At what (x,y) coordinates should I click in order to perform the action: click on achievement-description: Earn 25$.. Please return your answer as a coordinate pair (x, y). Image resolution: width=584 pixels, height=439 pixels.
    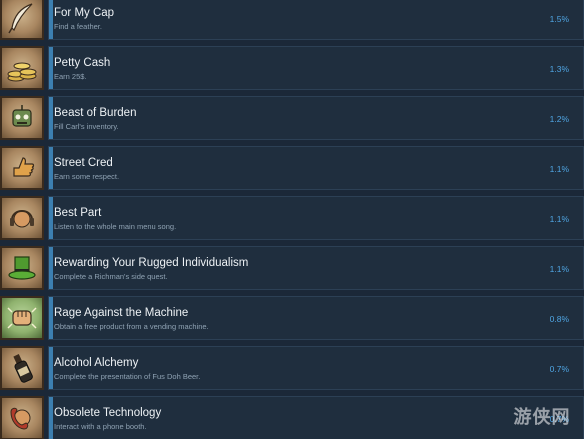
    Looking at the image, I should click on (70, 76).